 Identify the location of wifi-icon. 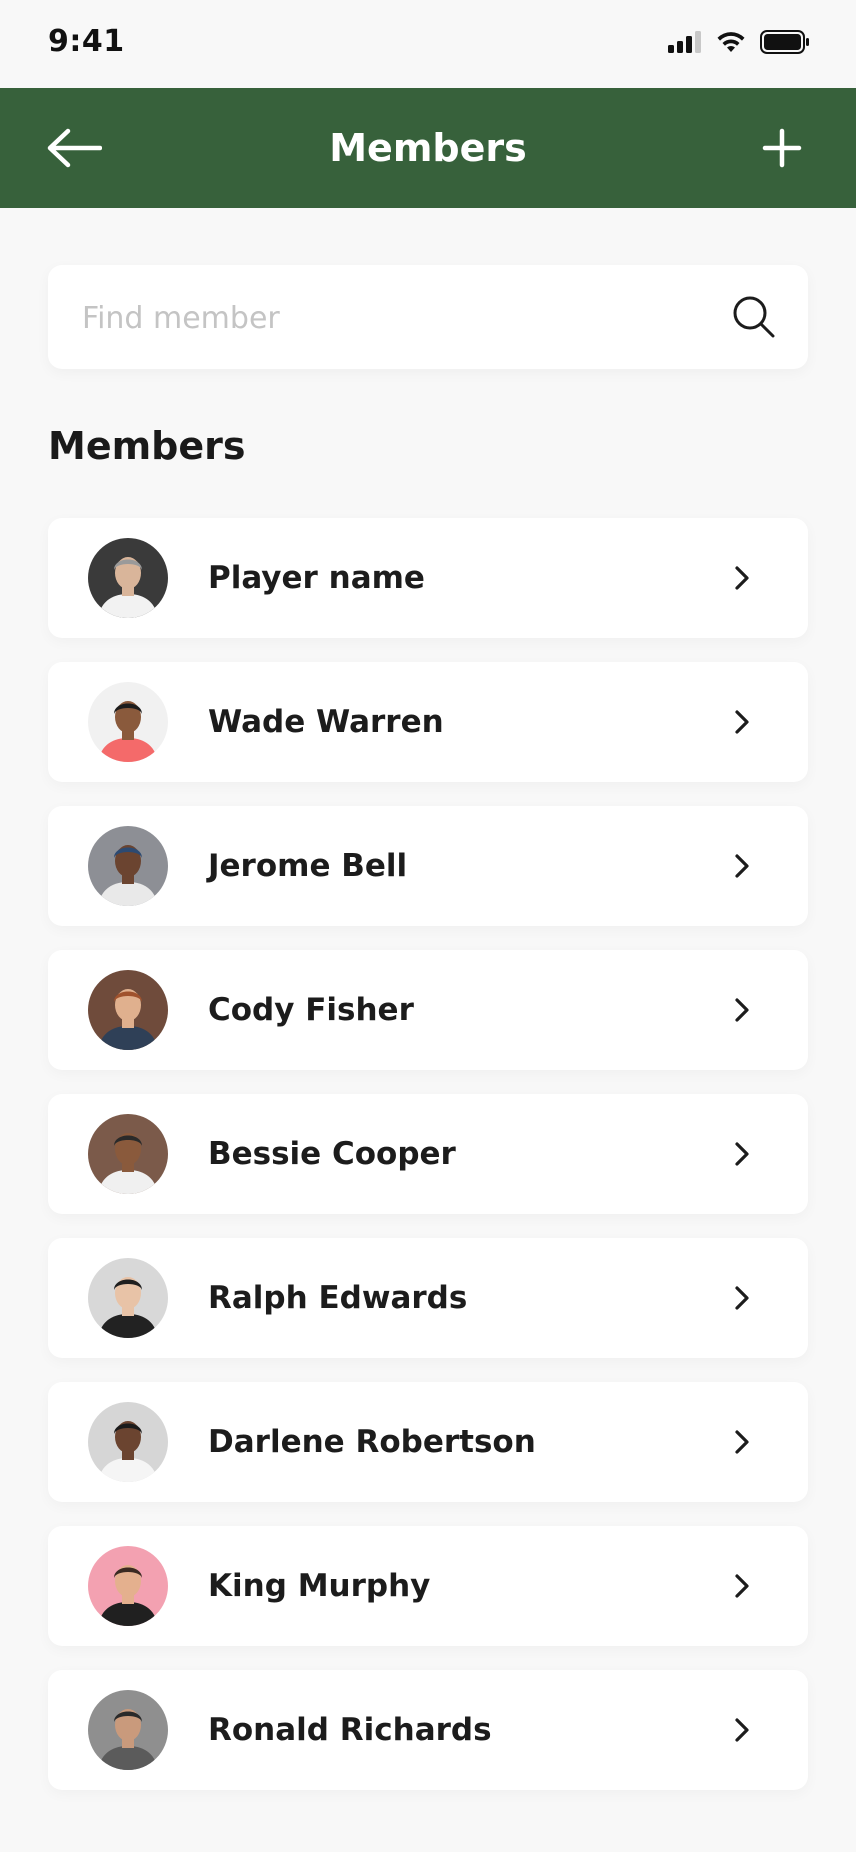
(731, 42).